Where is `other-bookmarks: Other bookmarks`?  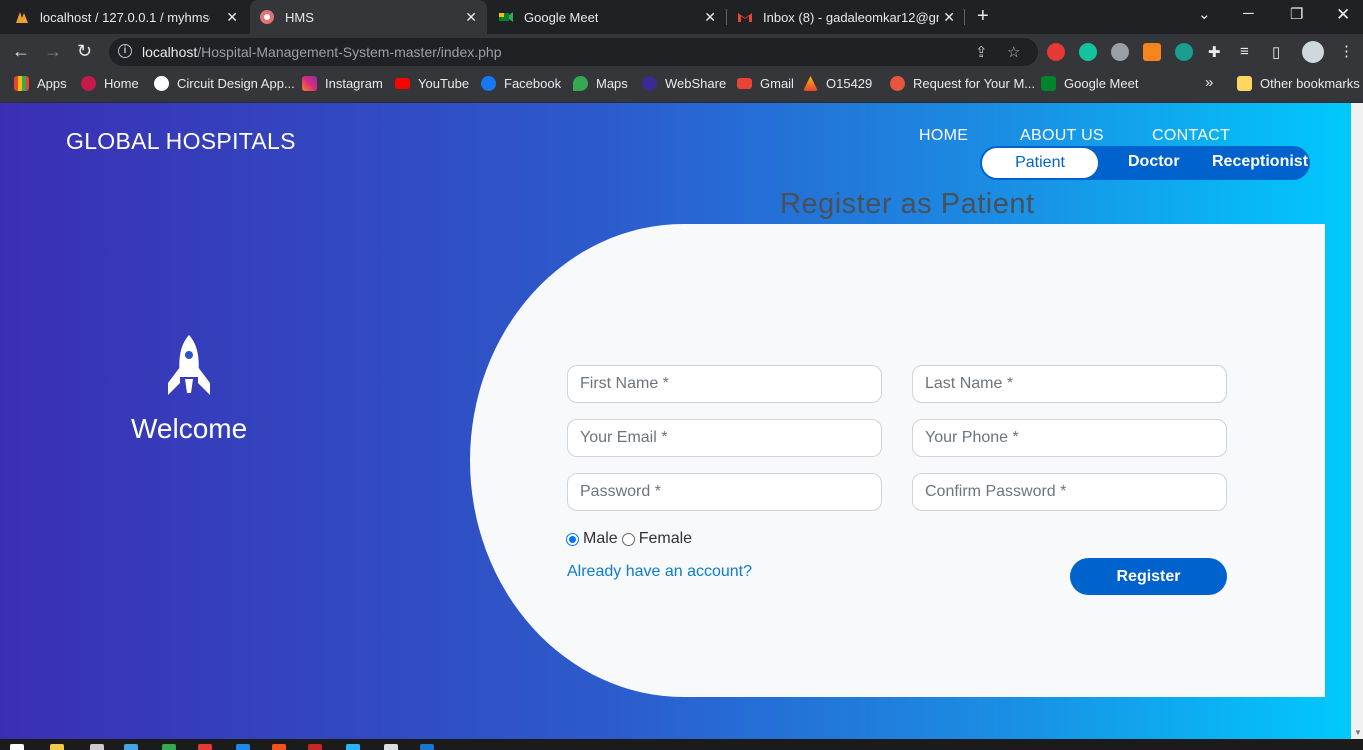
other-bookmarks: Other bookmarks is located at coordinates (1298, 83).